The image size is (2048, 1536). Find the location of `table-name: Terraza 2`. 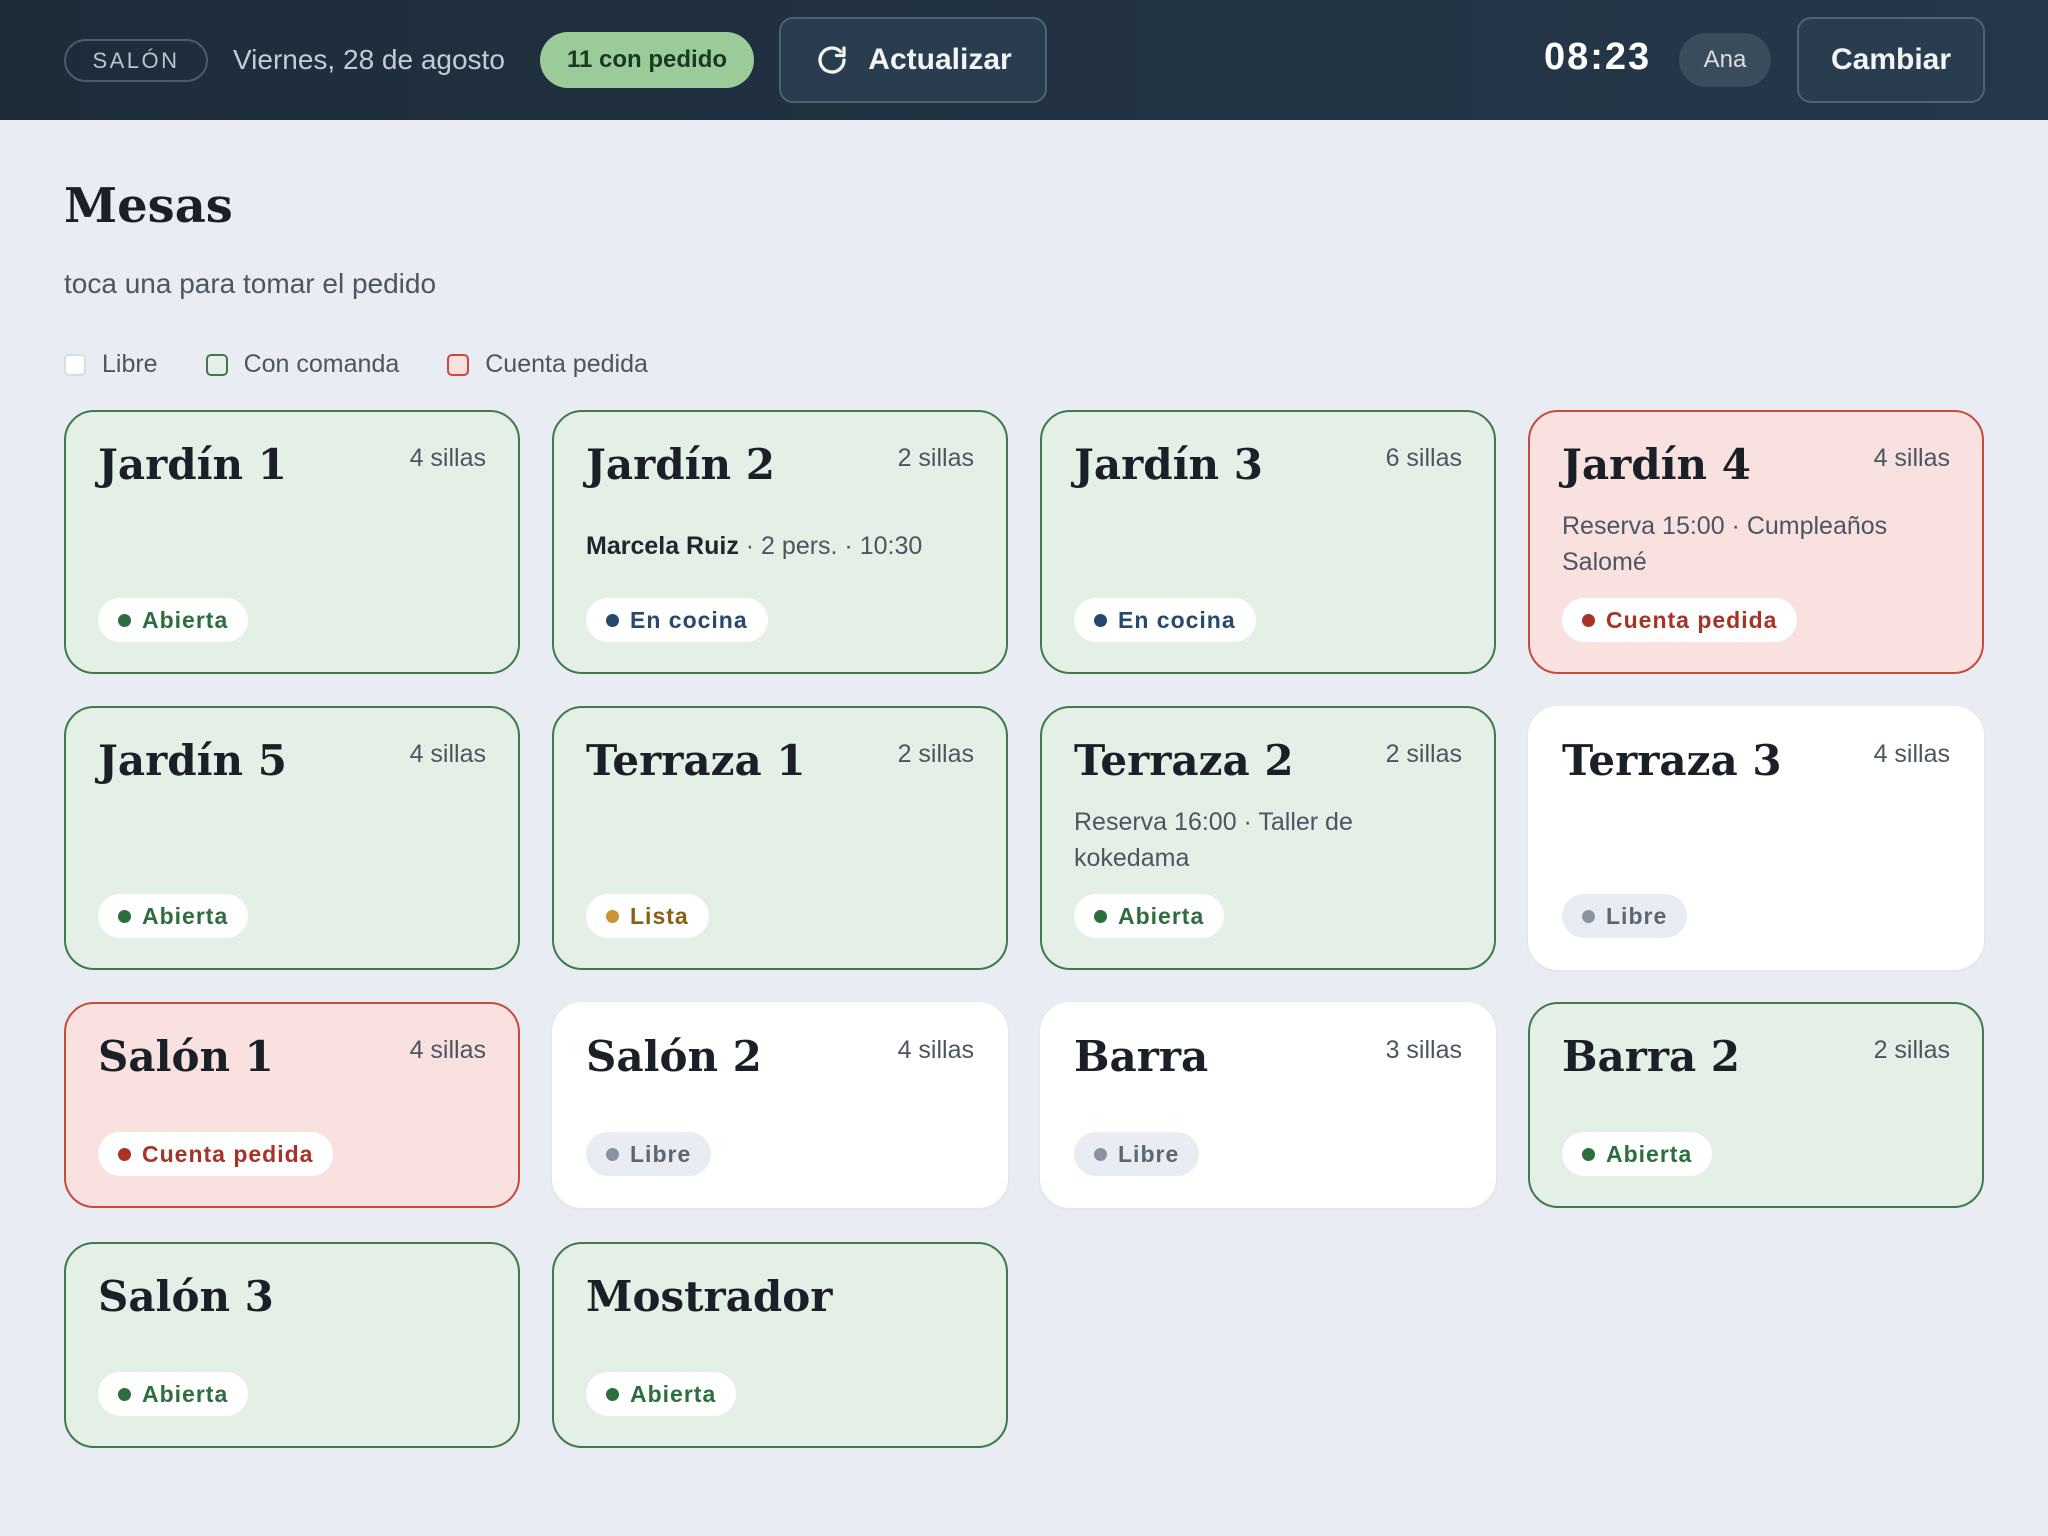

table-name: Terraza 2 is located at coordinates (1184, 760).